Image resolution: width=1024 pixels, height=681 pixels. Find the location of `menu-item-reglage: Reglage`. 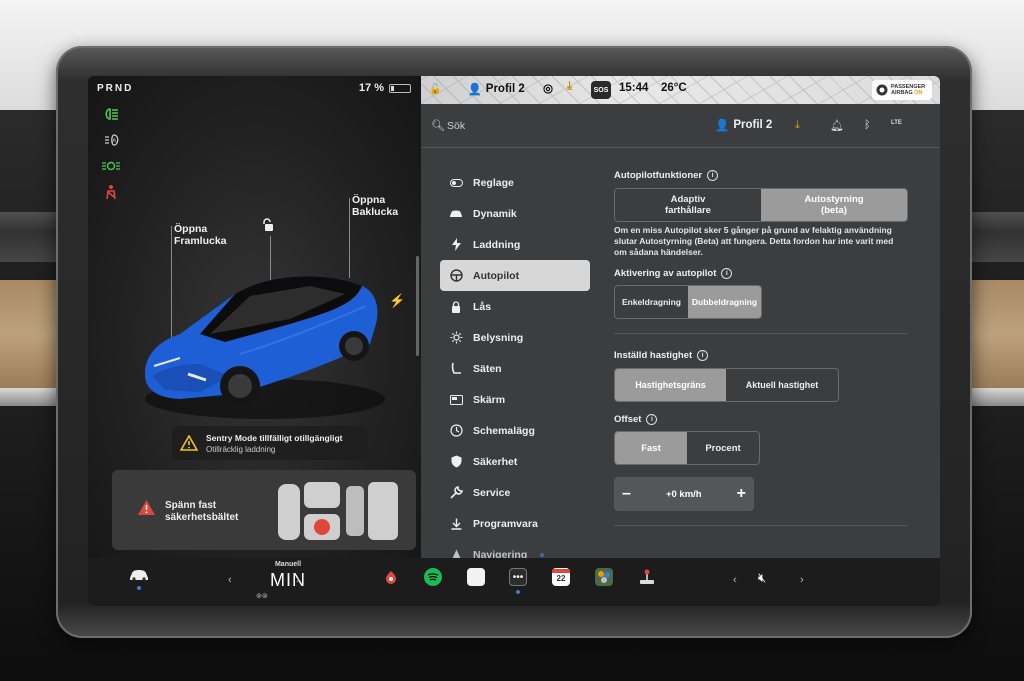

menu-item-reglage: Reglage is located at coordinates (515, 182).